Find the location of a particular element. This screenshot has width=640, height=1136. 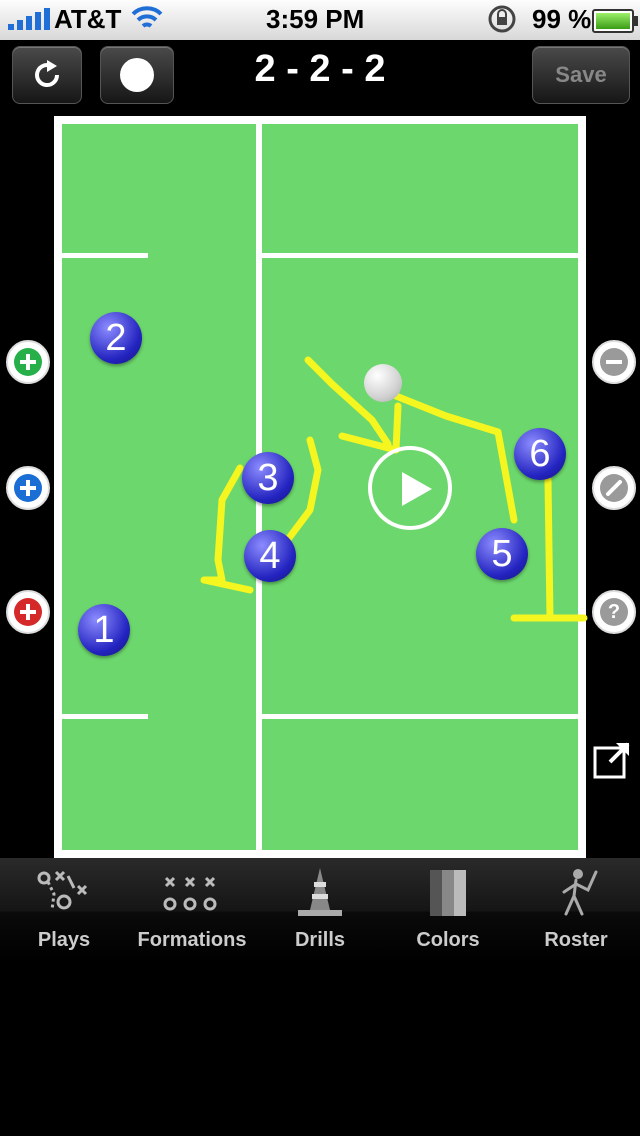

carrier-label: AT&T is located at coordinates (88, 19).